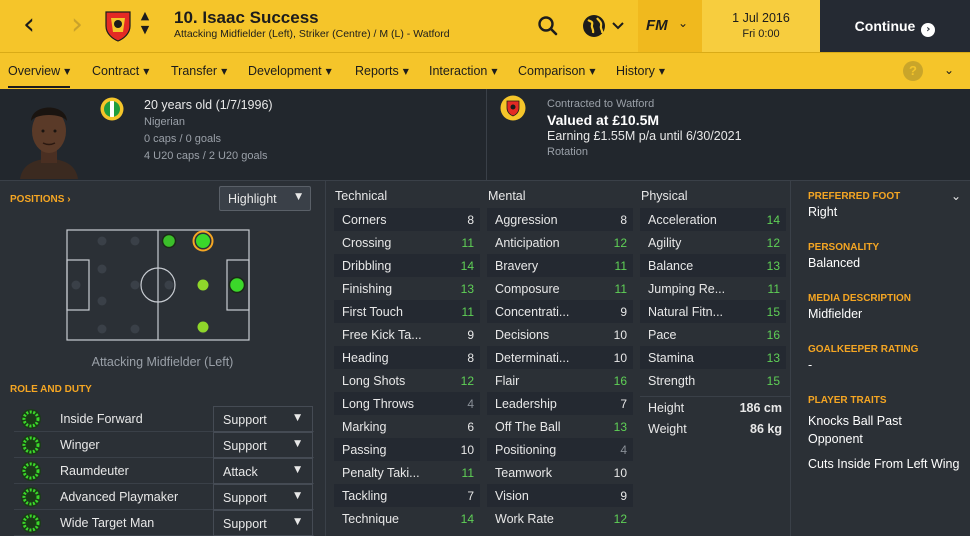 The width and height of the screenshot is (970, 536). I want to click on menu-development: Development ▼, so click(290, 71).